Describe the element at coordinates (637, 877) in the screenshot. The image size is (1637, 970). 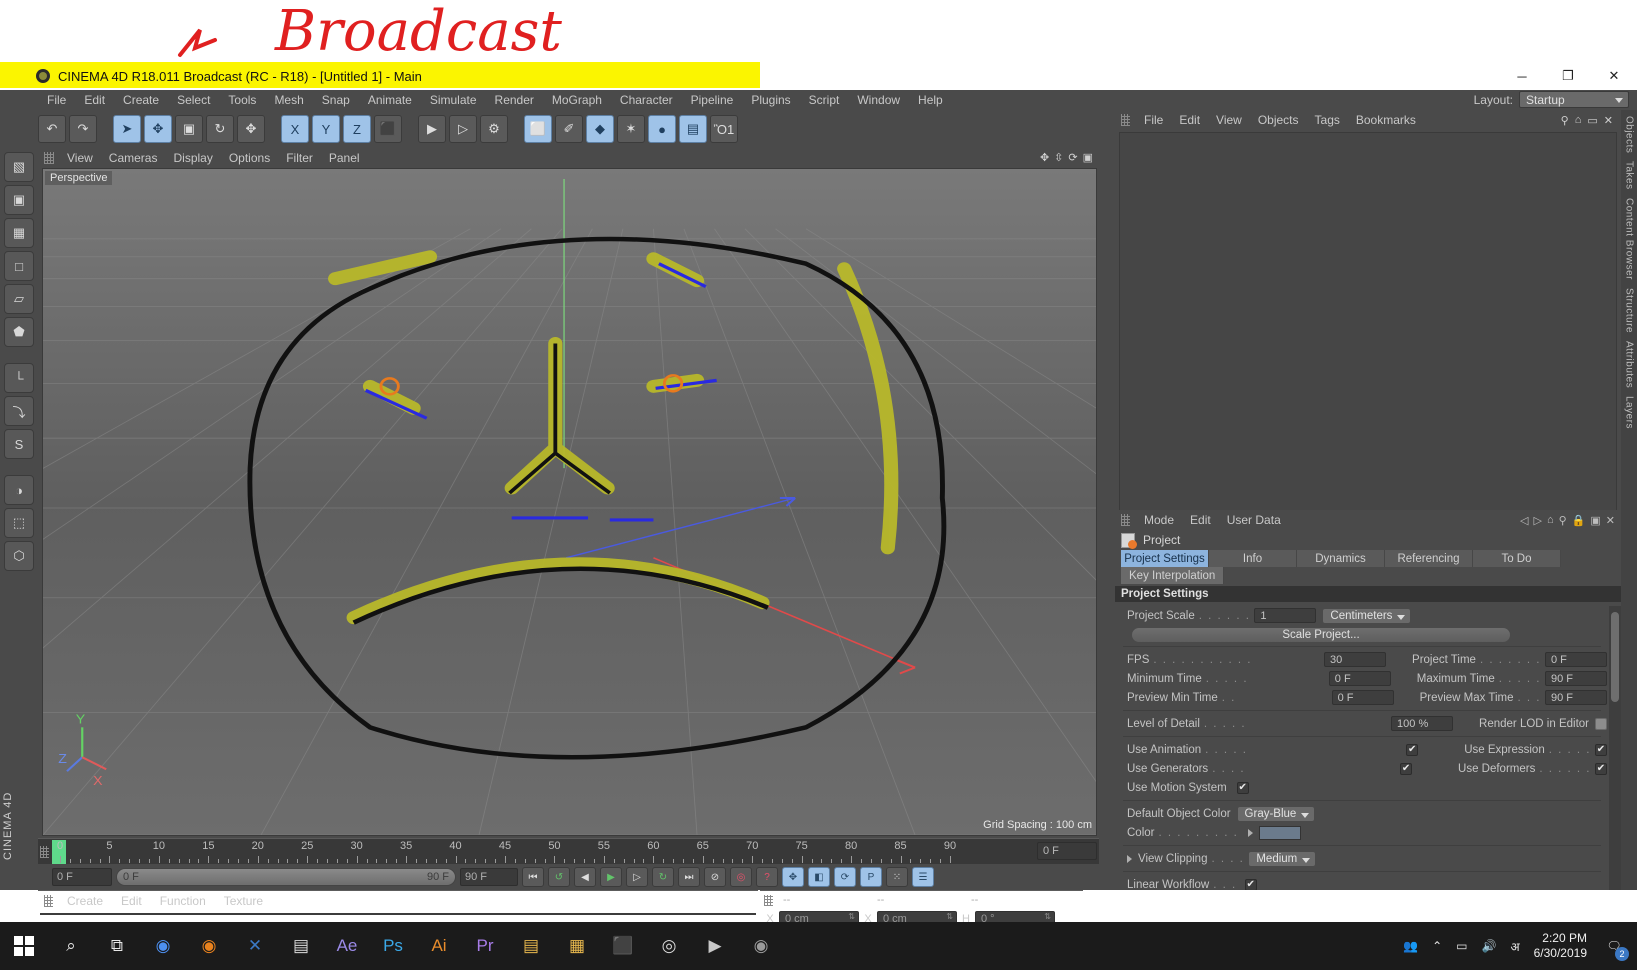
I see `step-forward-button: ▷` at that location.